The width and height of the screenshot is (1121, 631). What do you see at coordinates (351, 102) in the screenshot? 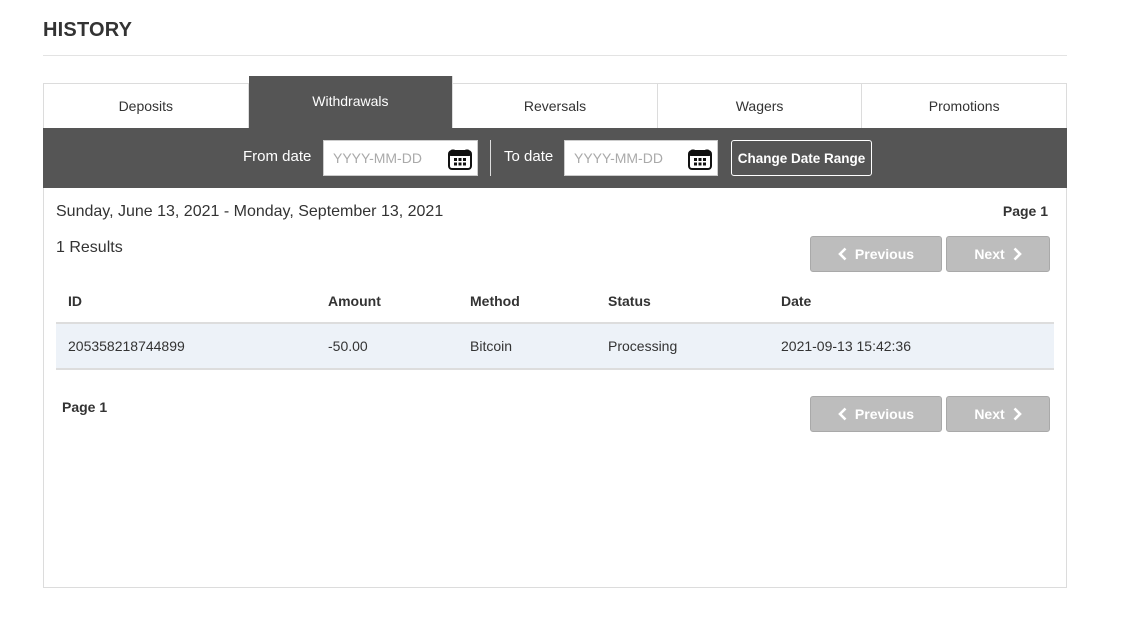
I see `tab-withdrawals: Withdrawals` at bounding box center [351, 102].